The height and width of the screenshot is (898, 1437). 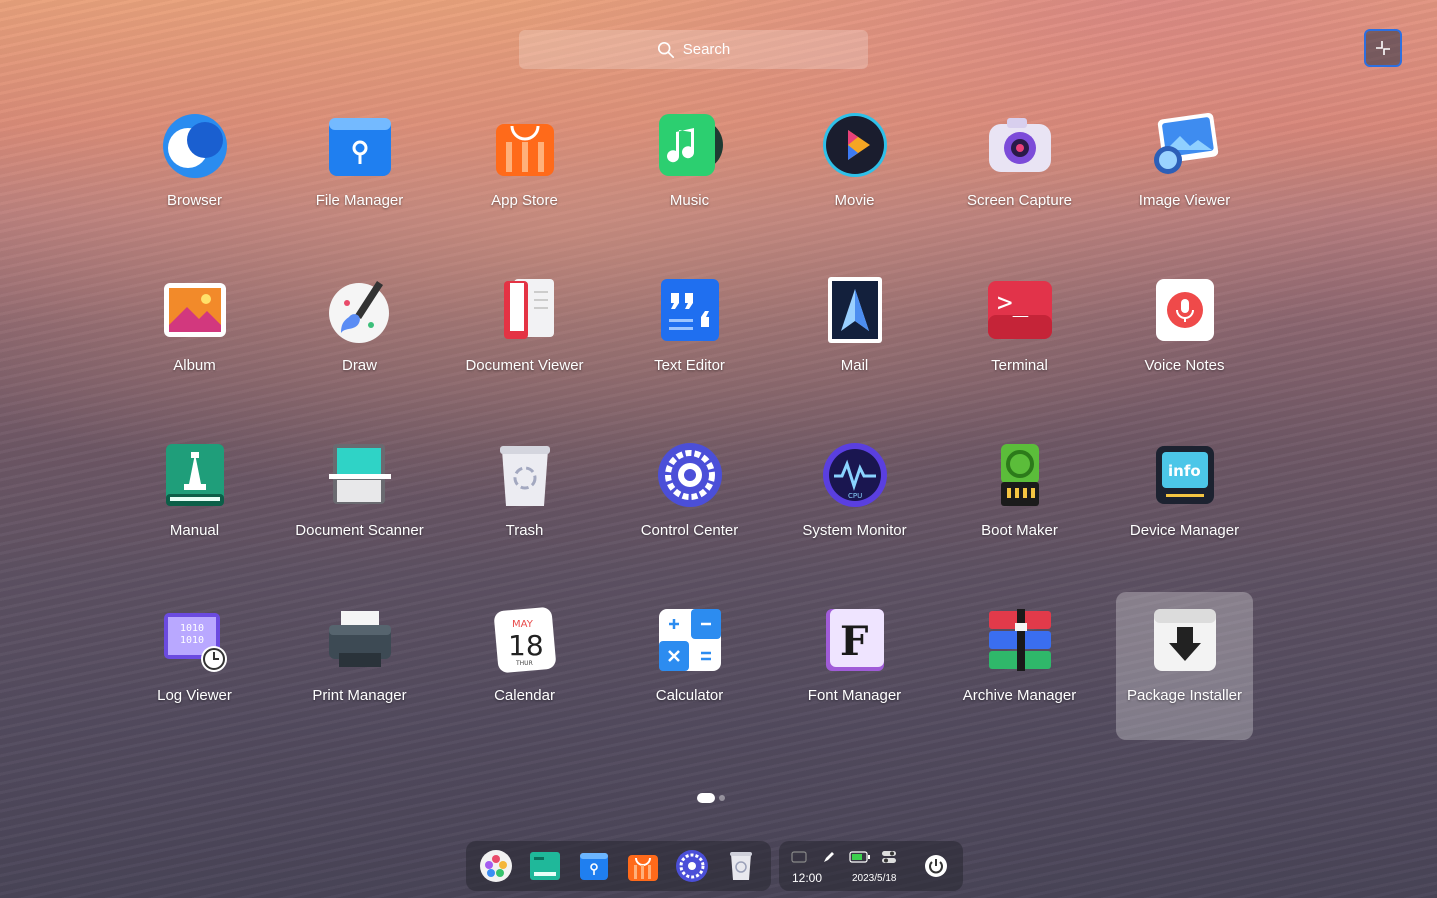 I want to click on collapse-icon, so click(x=1383, y=48).